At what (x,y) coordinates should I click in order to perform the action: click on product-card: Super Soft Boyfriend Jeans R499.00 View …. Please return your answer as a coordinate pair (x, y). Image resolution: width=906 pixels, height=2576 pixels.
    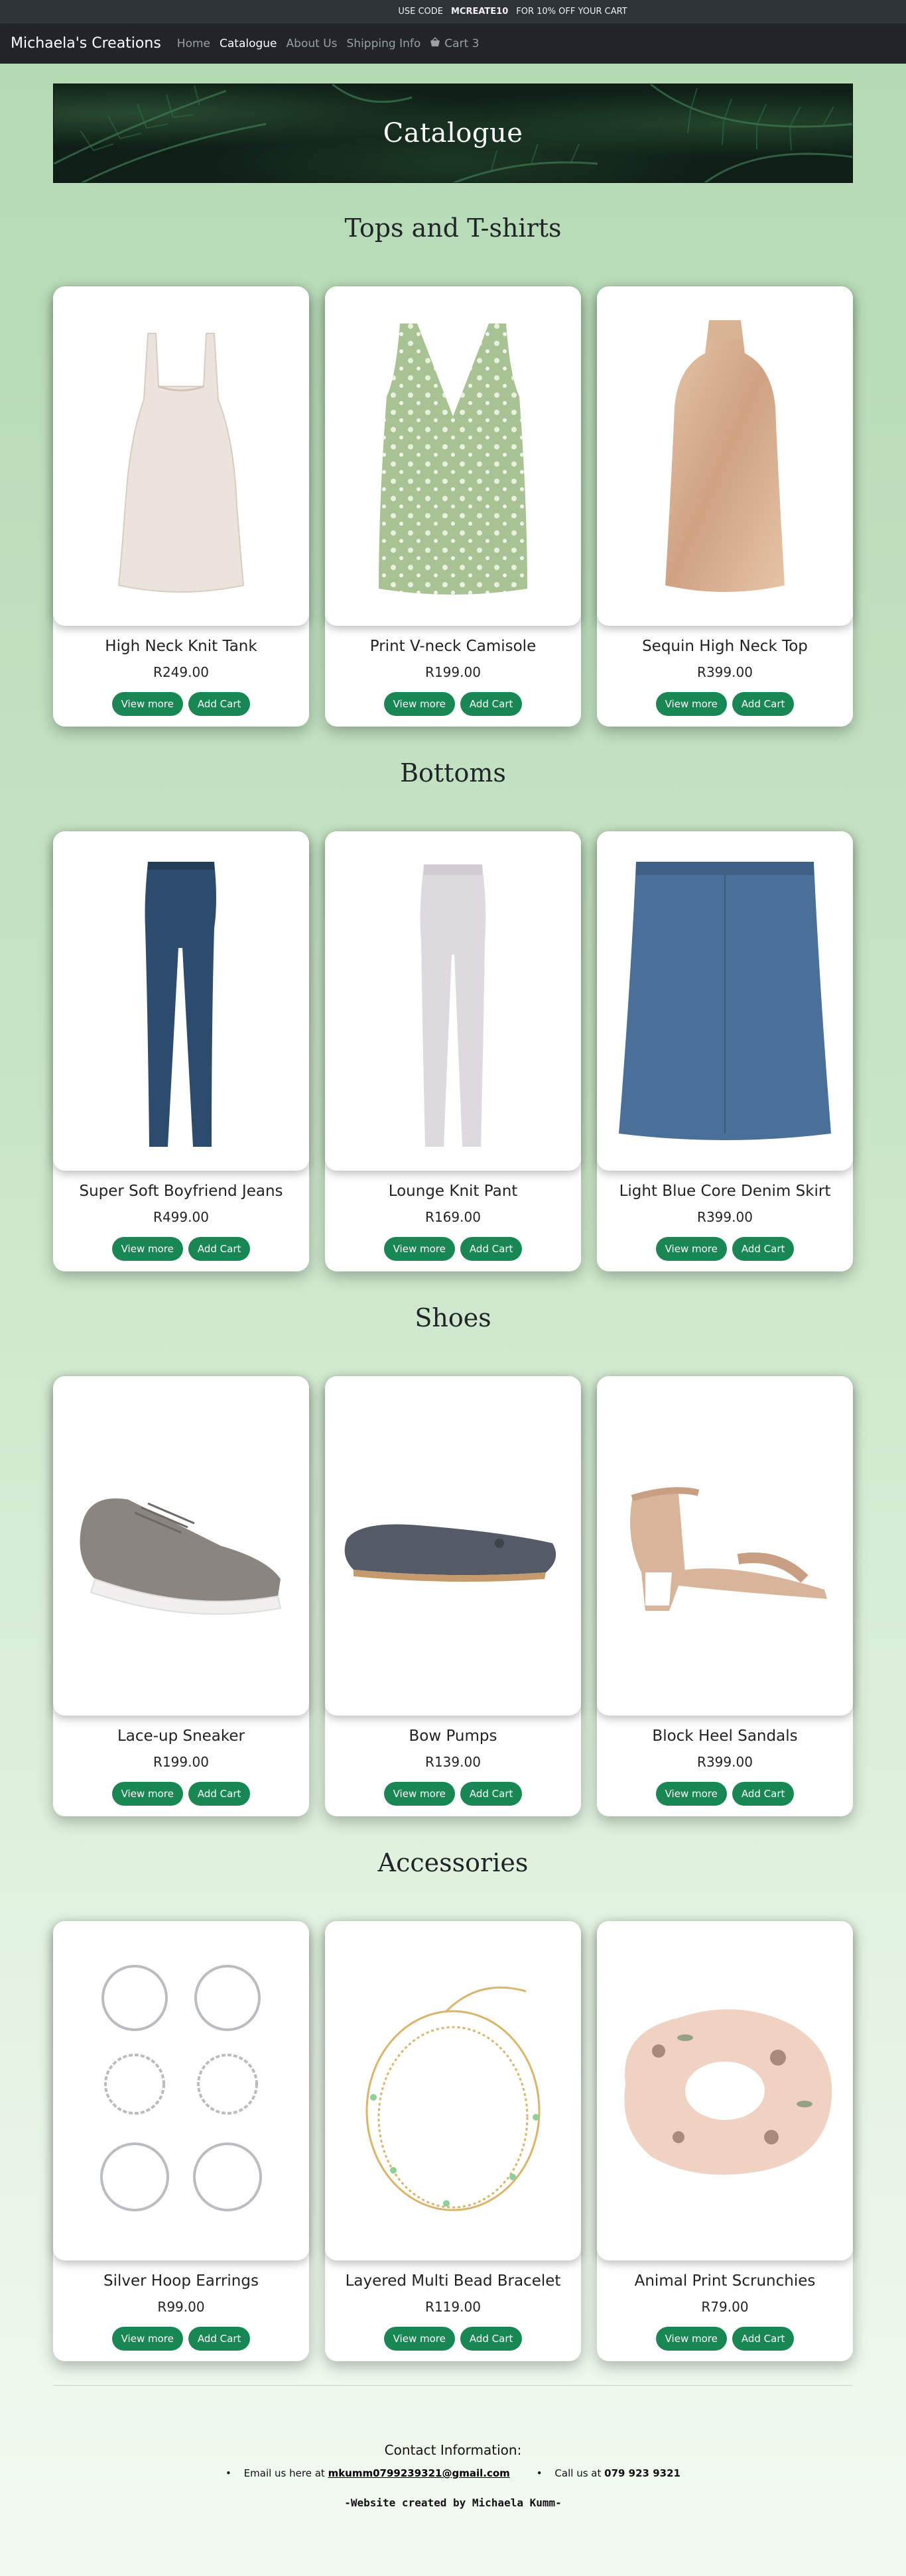
    Looking at the image, I should click on (181, 1051).